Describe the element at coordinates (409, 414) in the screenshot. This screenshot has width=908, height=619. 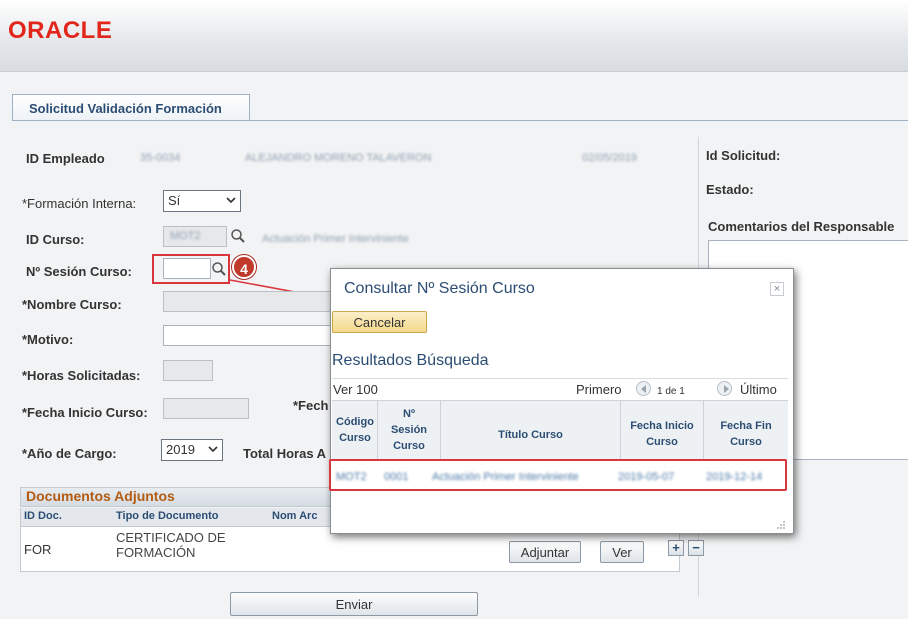
I see `col-sesion-line1: Nº` at that location.